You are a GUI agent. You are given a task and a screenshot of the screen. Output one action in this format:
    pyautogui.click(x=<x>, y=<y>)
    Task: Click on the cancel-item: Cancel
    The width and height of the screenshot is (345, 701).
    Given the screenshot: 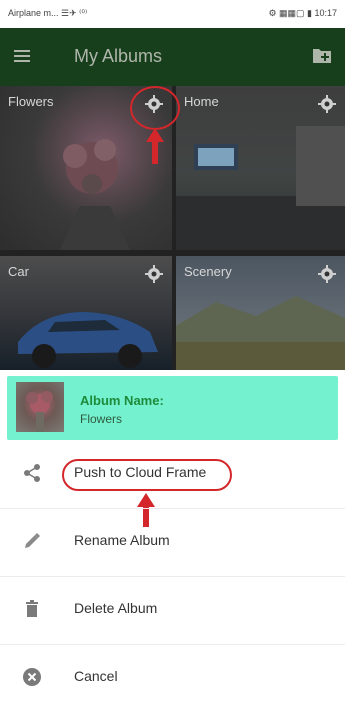 What is the action you would take?
    pyautogui.click(x=172, y=673)
    